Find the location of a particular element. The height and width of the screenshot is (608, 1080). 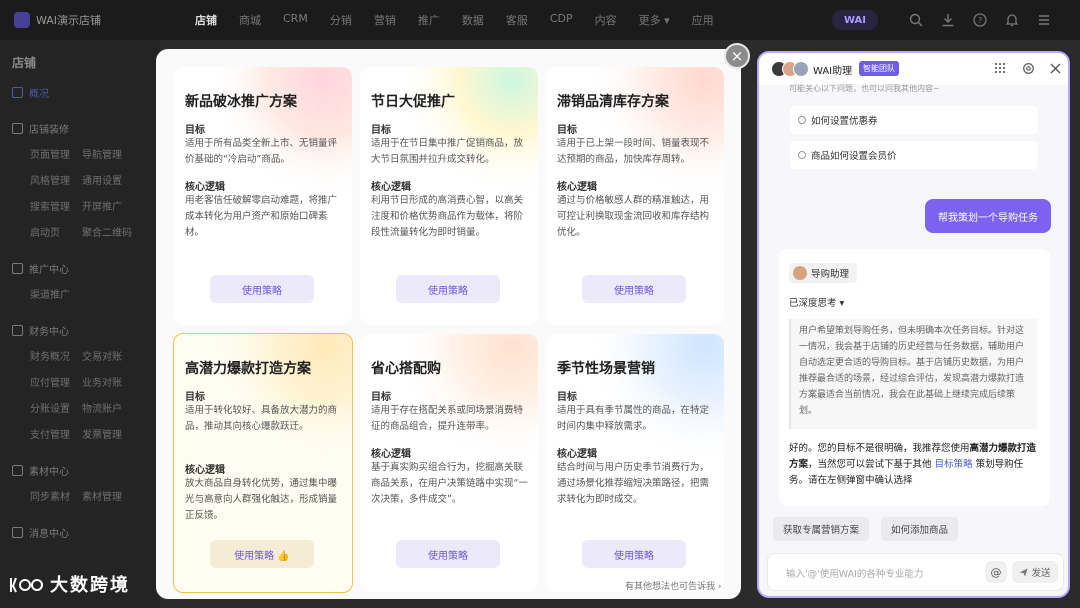

use-strategy-button: 使用策略 👍 is located at coordinates (262, 554).